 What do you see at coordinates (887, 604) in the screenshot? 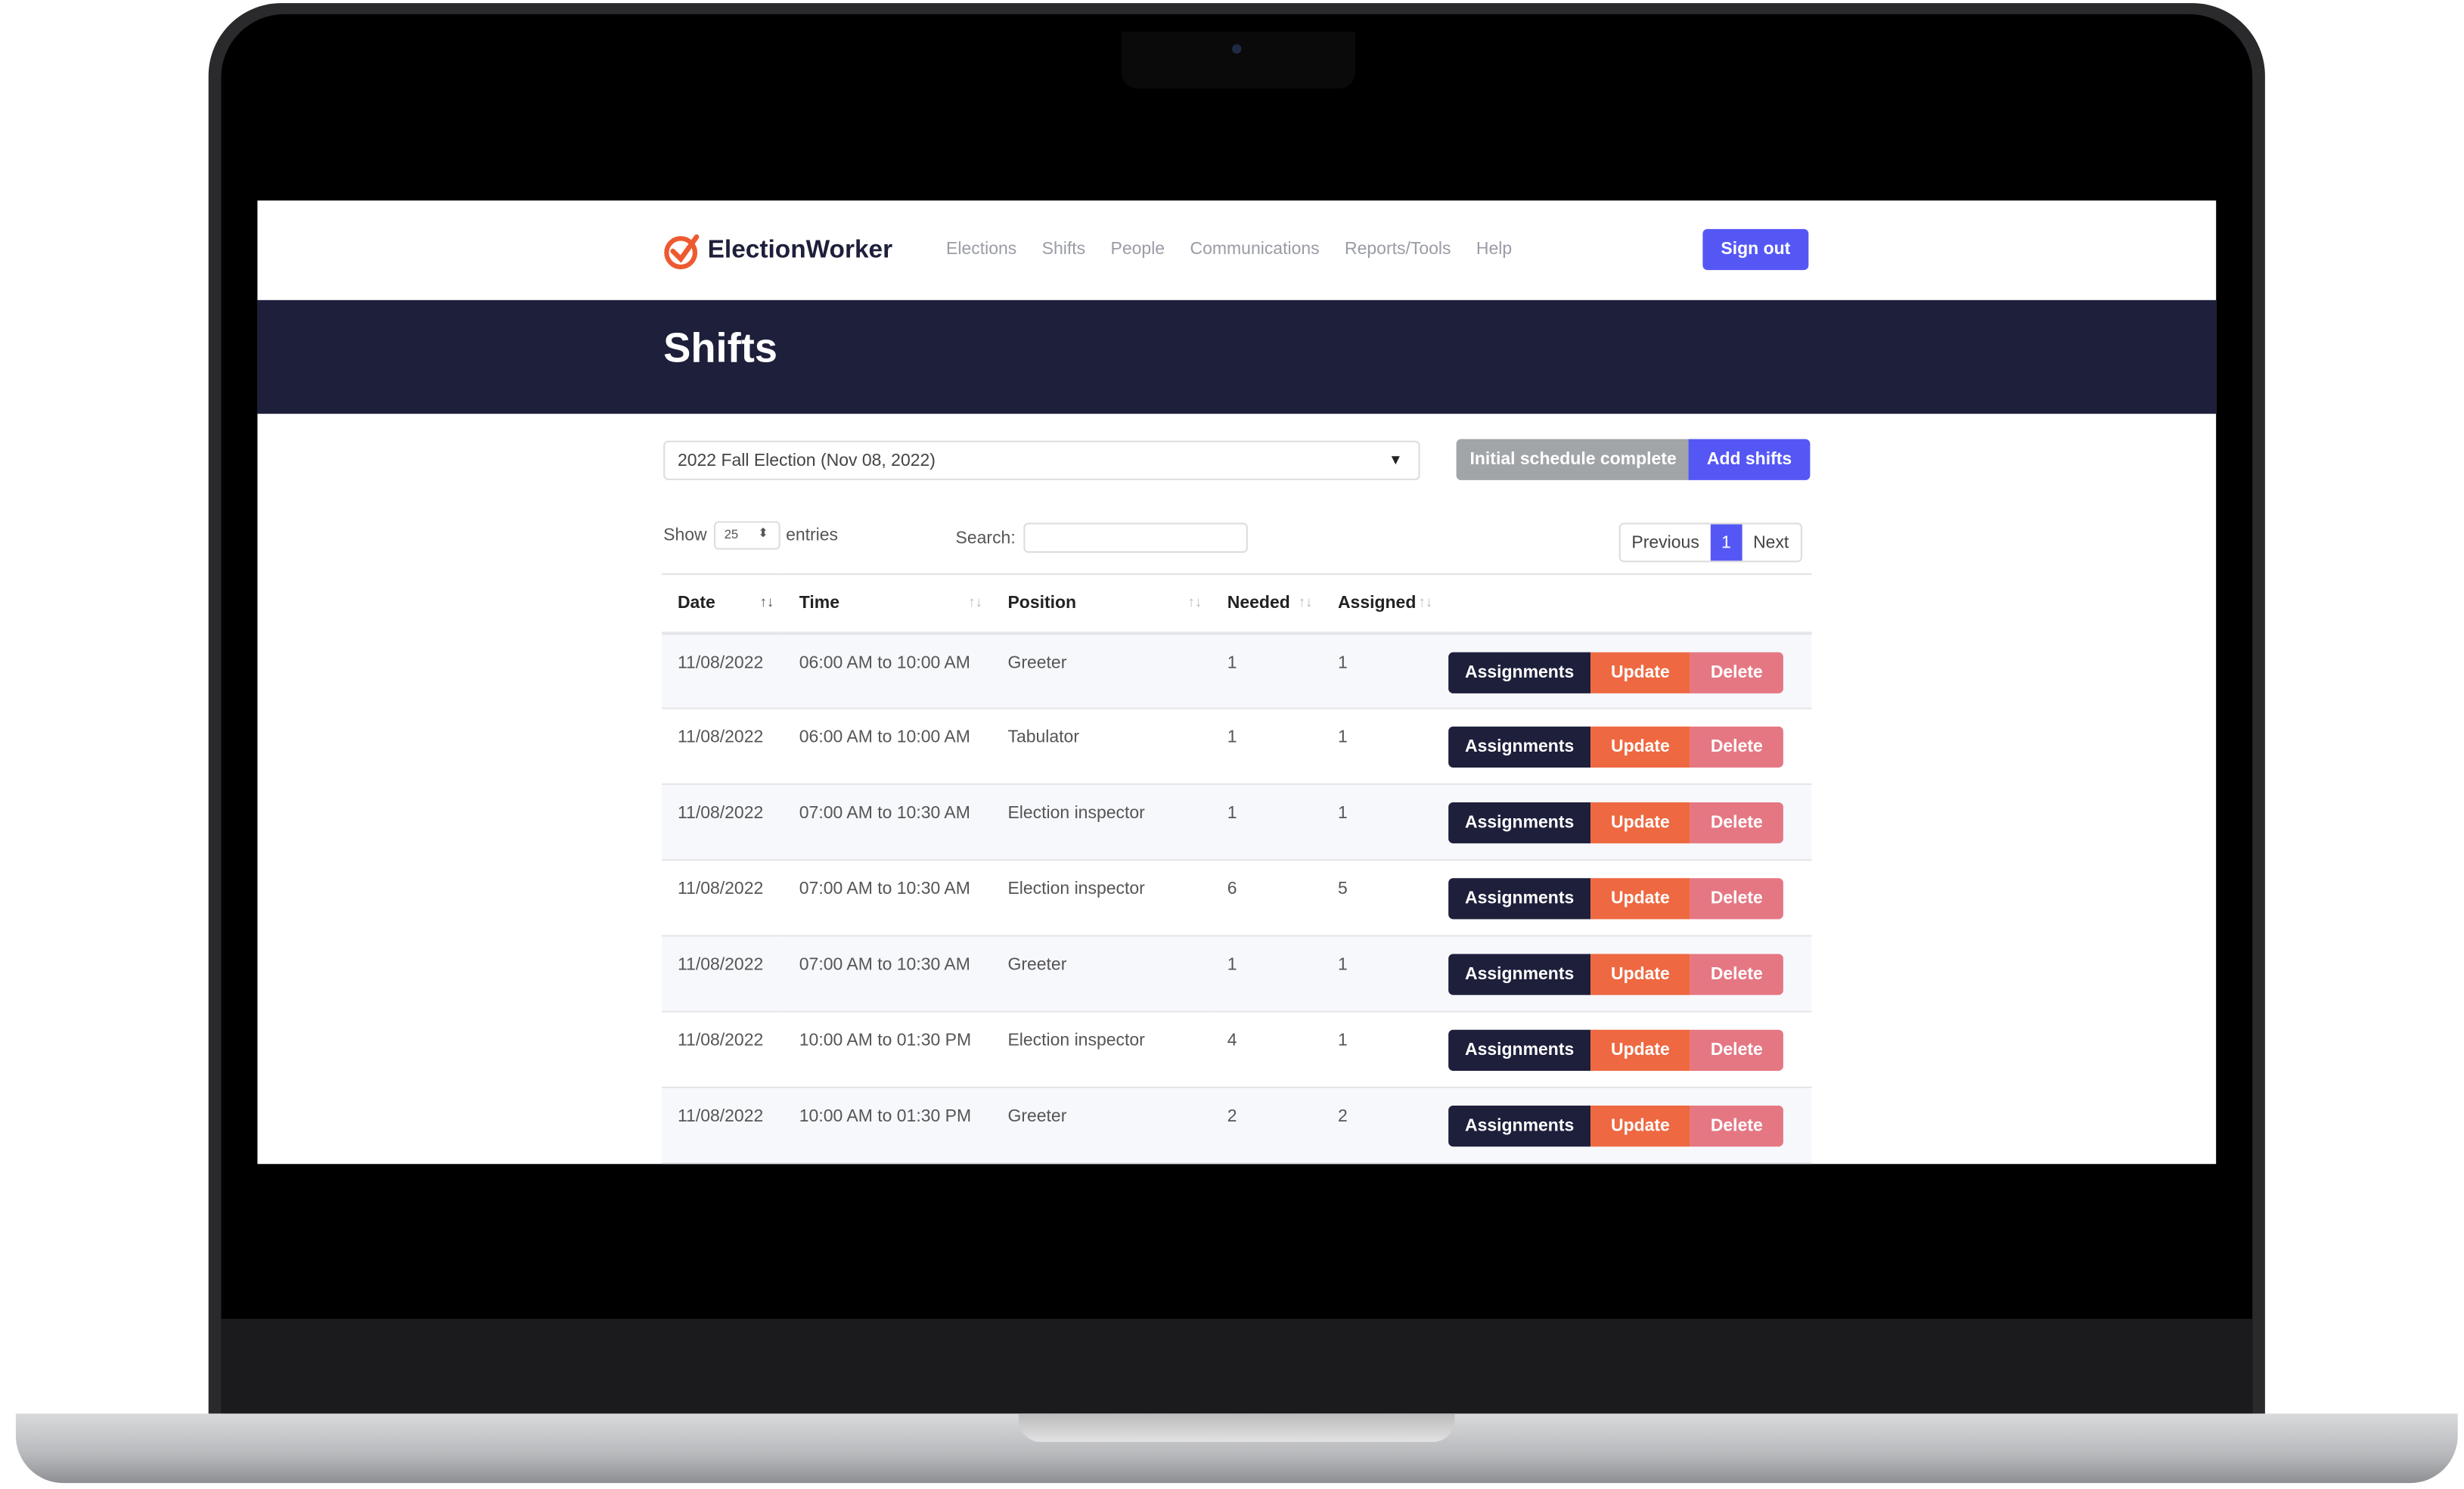
I see `column-time: Time ↑↓` at bounding box center [887, 604].